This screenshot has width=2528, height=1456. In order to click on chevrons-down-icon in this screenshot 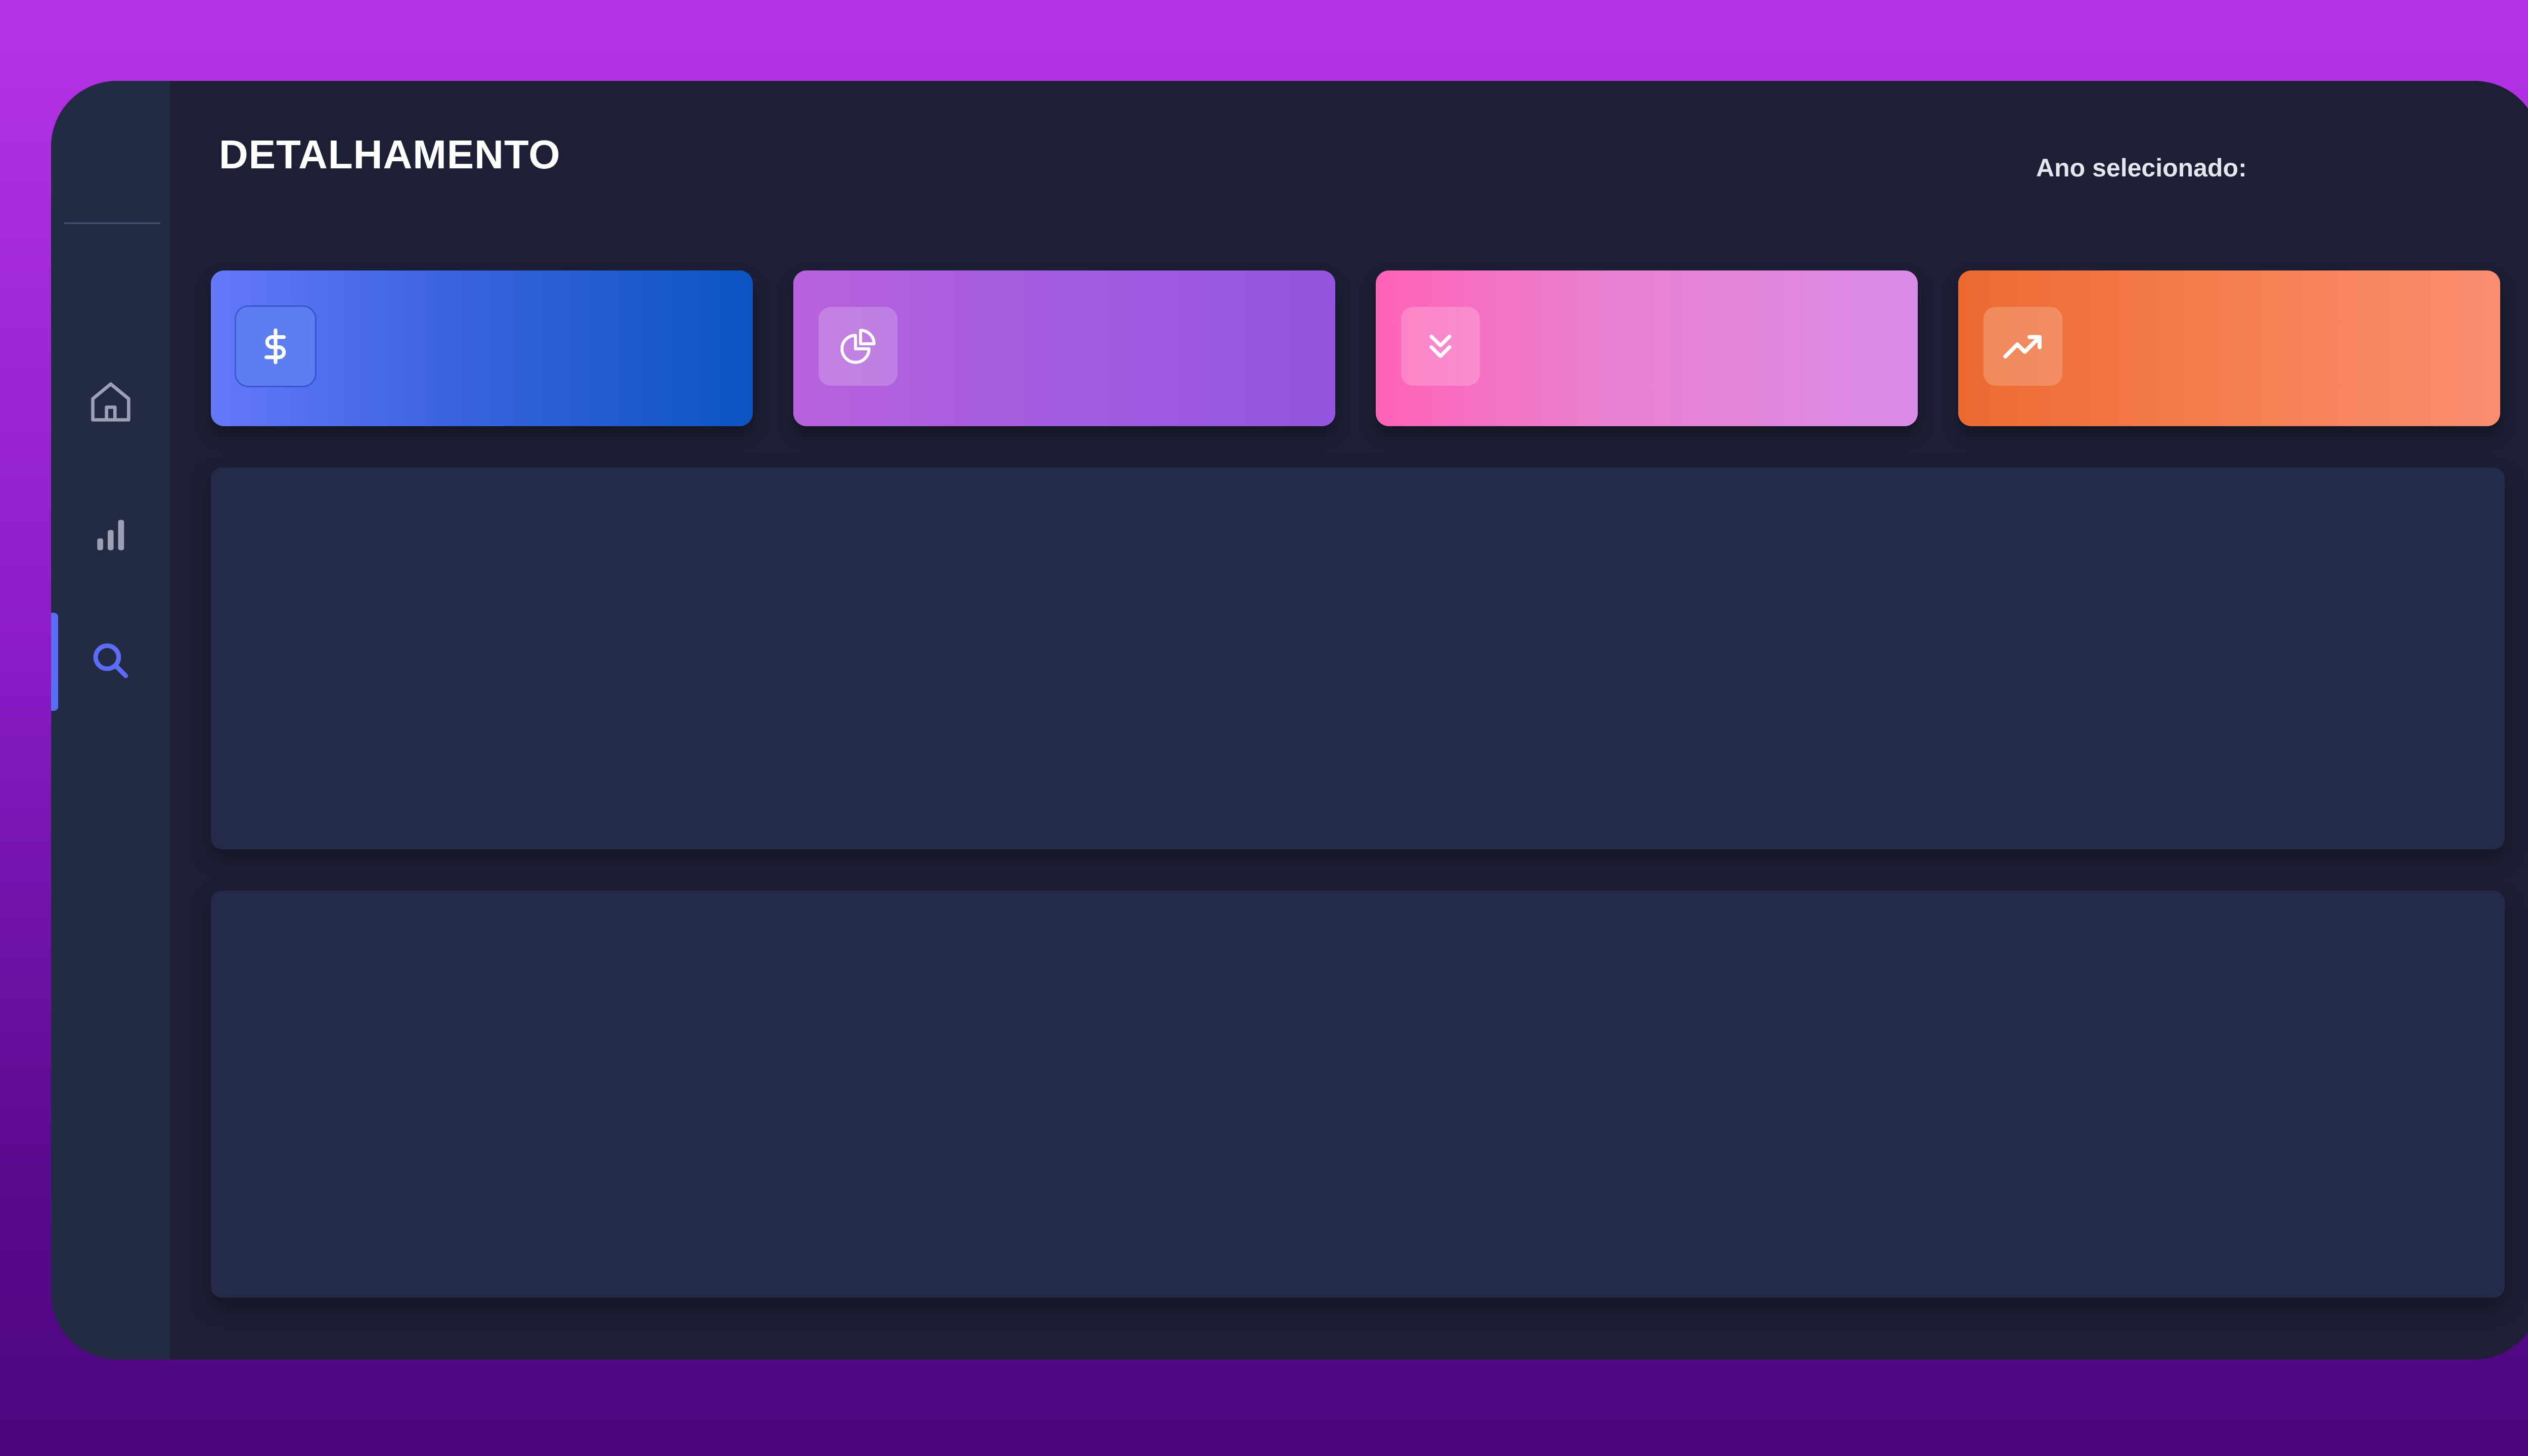, I will do `click(1441, 346)`.